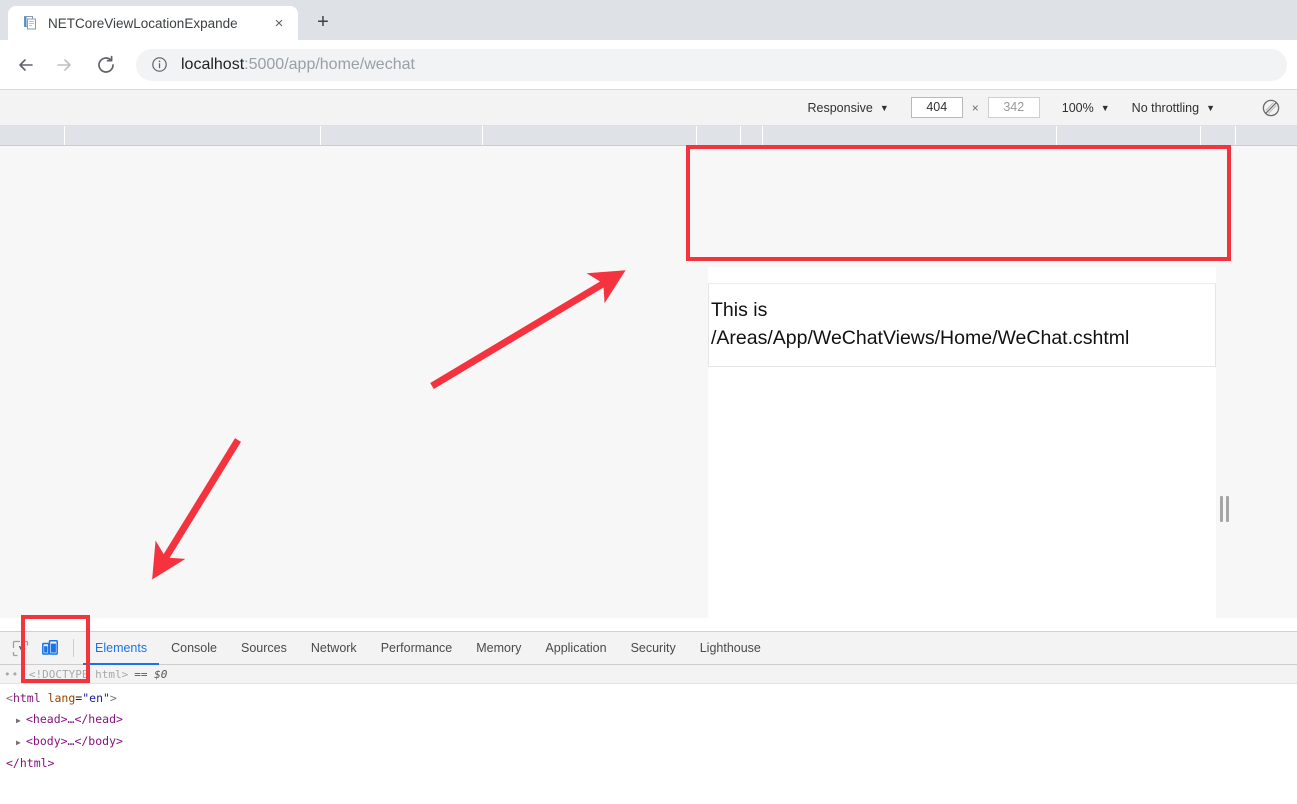  What do you see at coordinates (389, 425) in the screenshot?
I see `annotation-arrows` at bounding box center [389, 425].